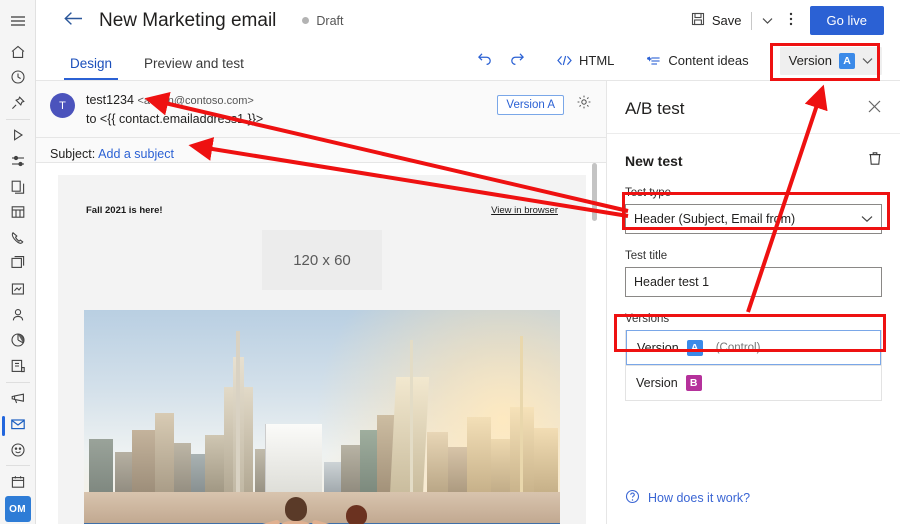 The image size is (900, 524). I want to click on content-ideas-icon, so click(653, 61).